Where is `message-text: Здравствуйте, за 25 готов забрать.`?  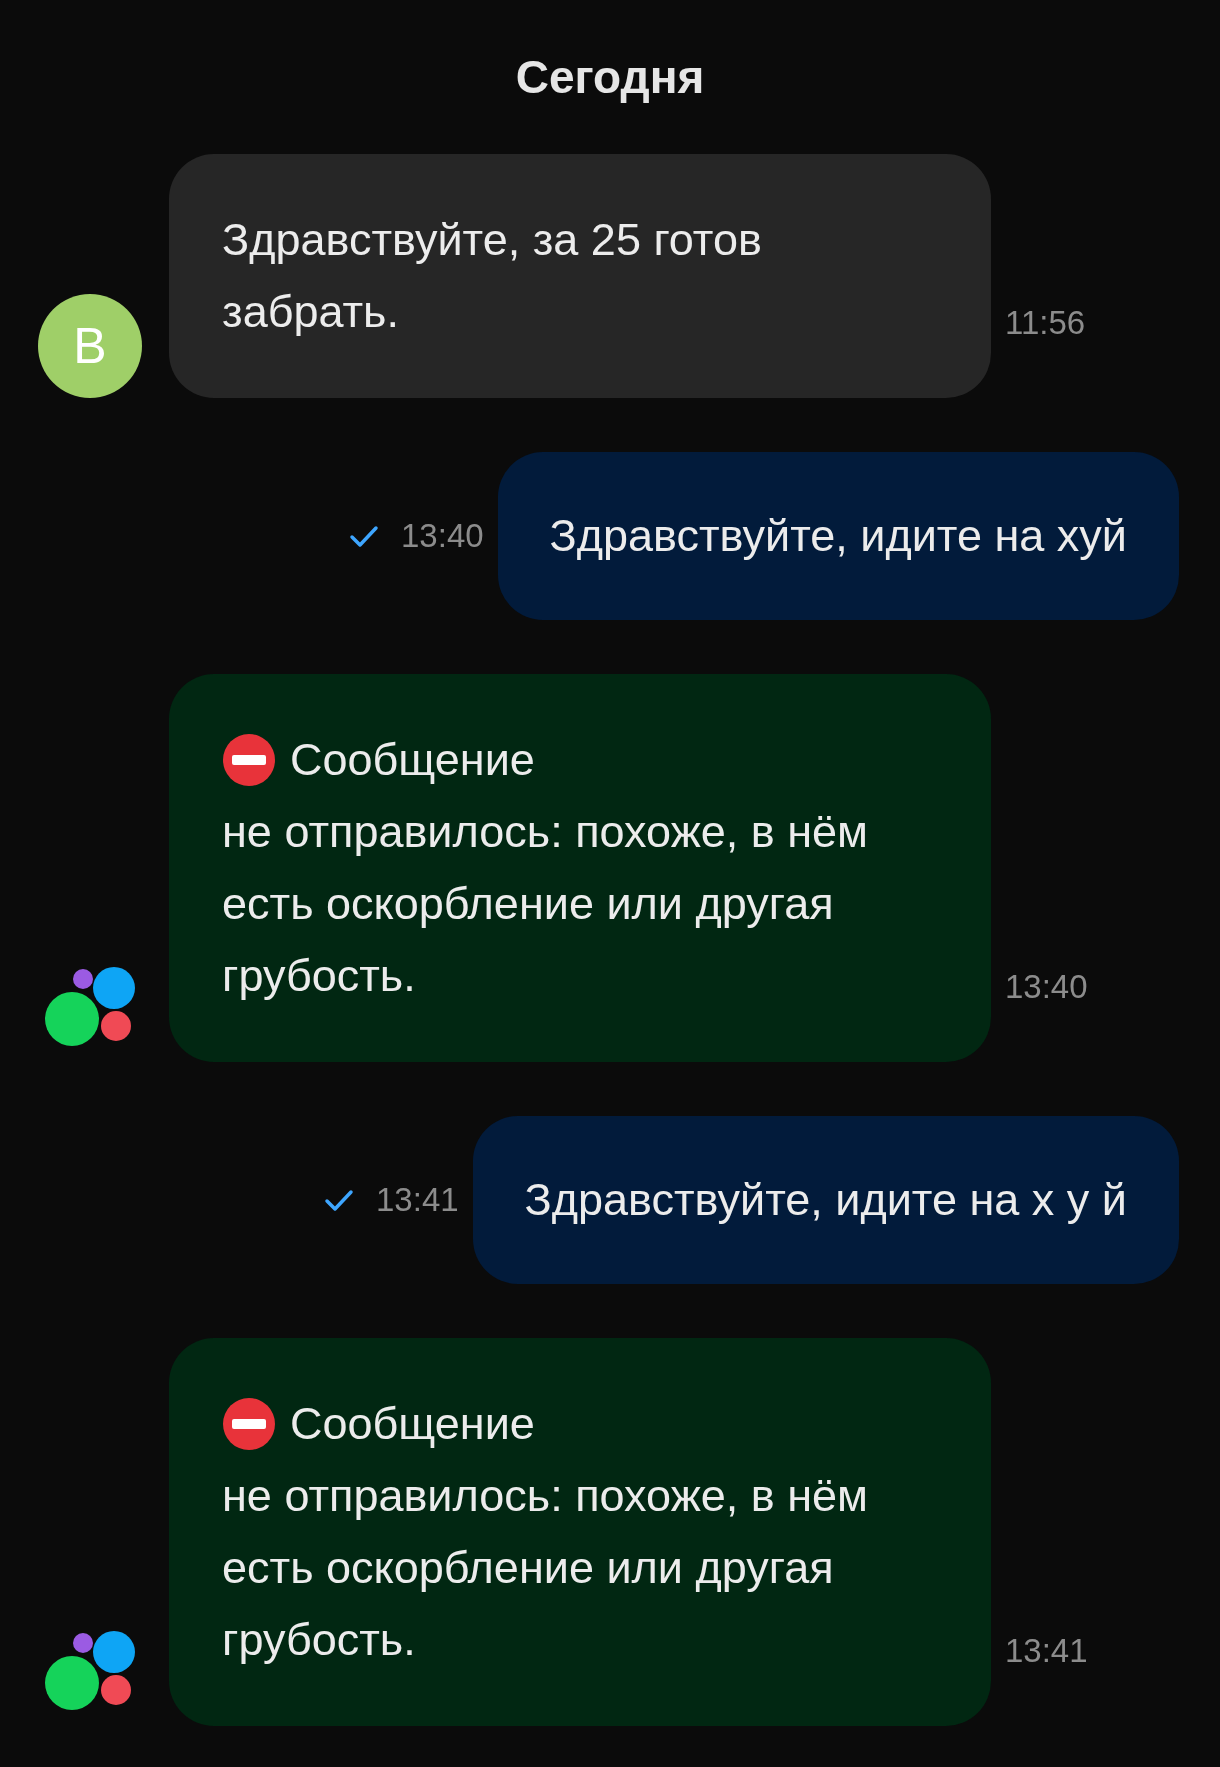
message-text: Здравствуйте, за 25 готов забрать. is located at coordinates (492, 276).